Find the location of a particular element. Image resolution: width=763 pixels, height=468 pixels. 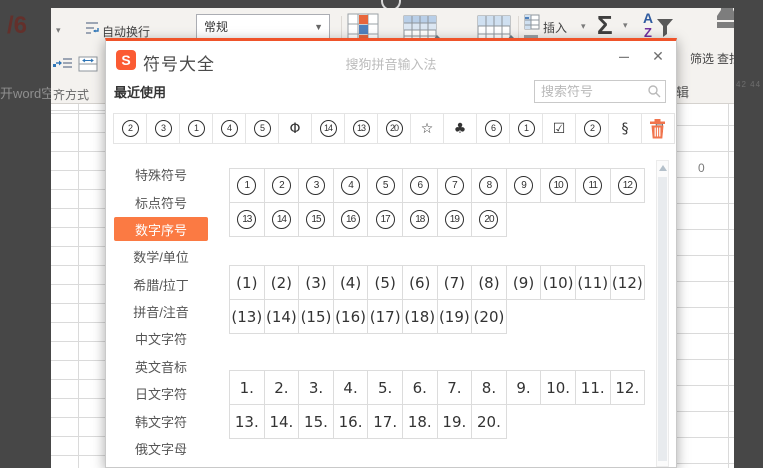

symbol-cell: (12) is located at coordinates (627, 282).